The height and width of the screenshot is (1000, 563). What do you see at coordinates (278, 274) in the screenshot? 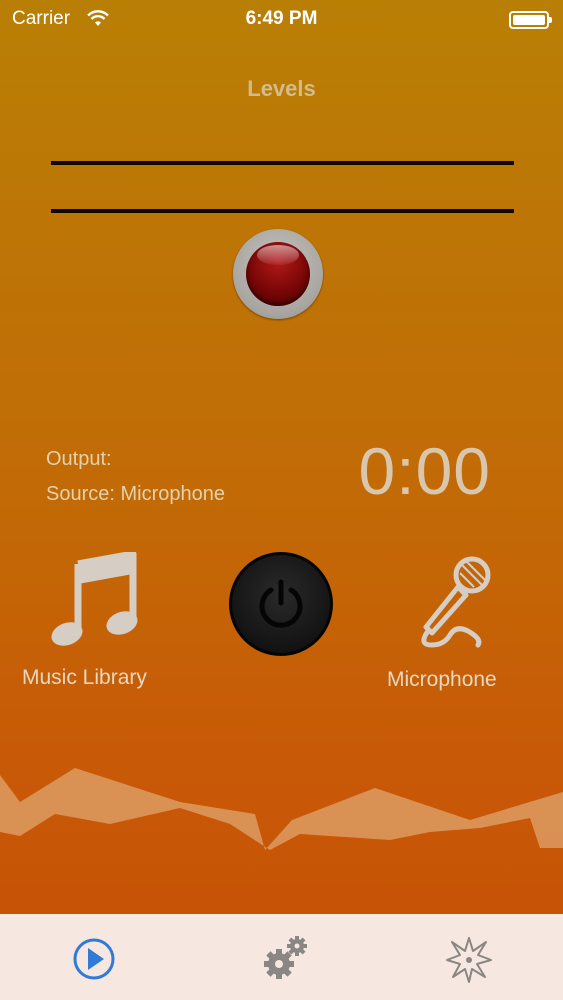
I see `record-button` at bounding box center [278, 274].